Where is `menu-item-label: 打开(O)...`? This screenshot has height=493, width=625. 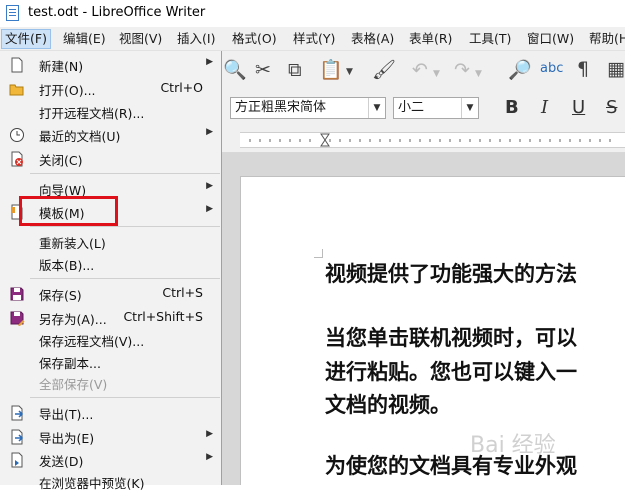 menu-item-label: 打开(O)... is located at coordinates (67, 90).